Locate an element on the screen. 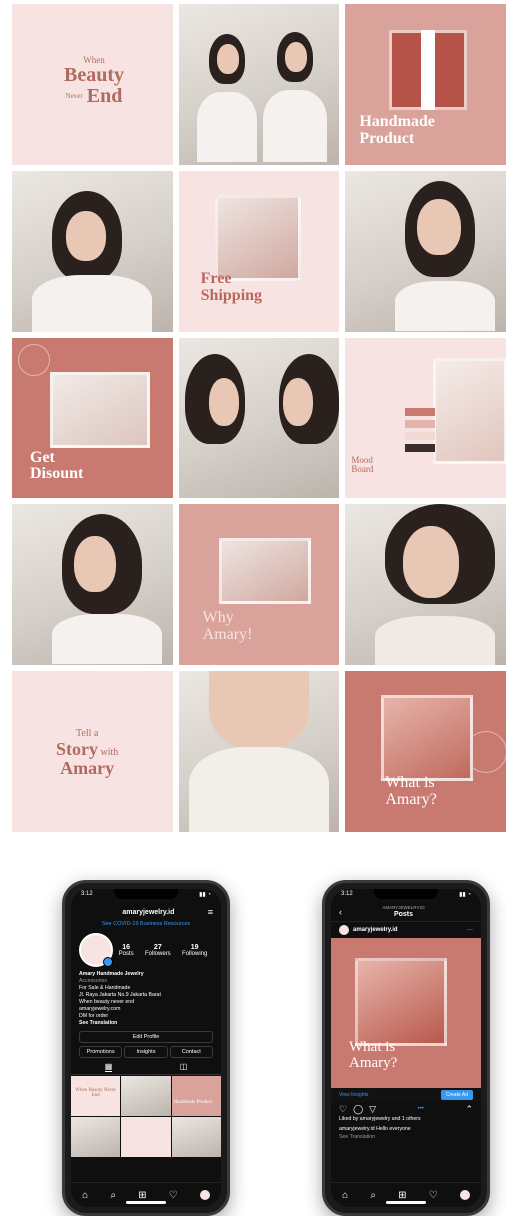 The height and width of the screenshot is (1216, 506). tile-text-line: Product is located at coordinates (387, 138).